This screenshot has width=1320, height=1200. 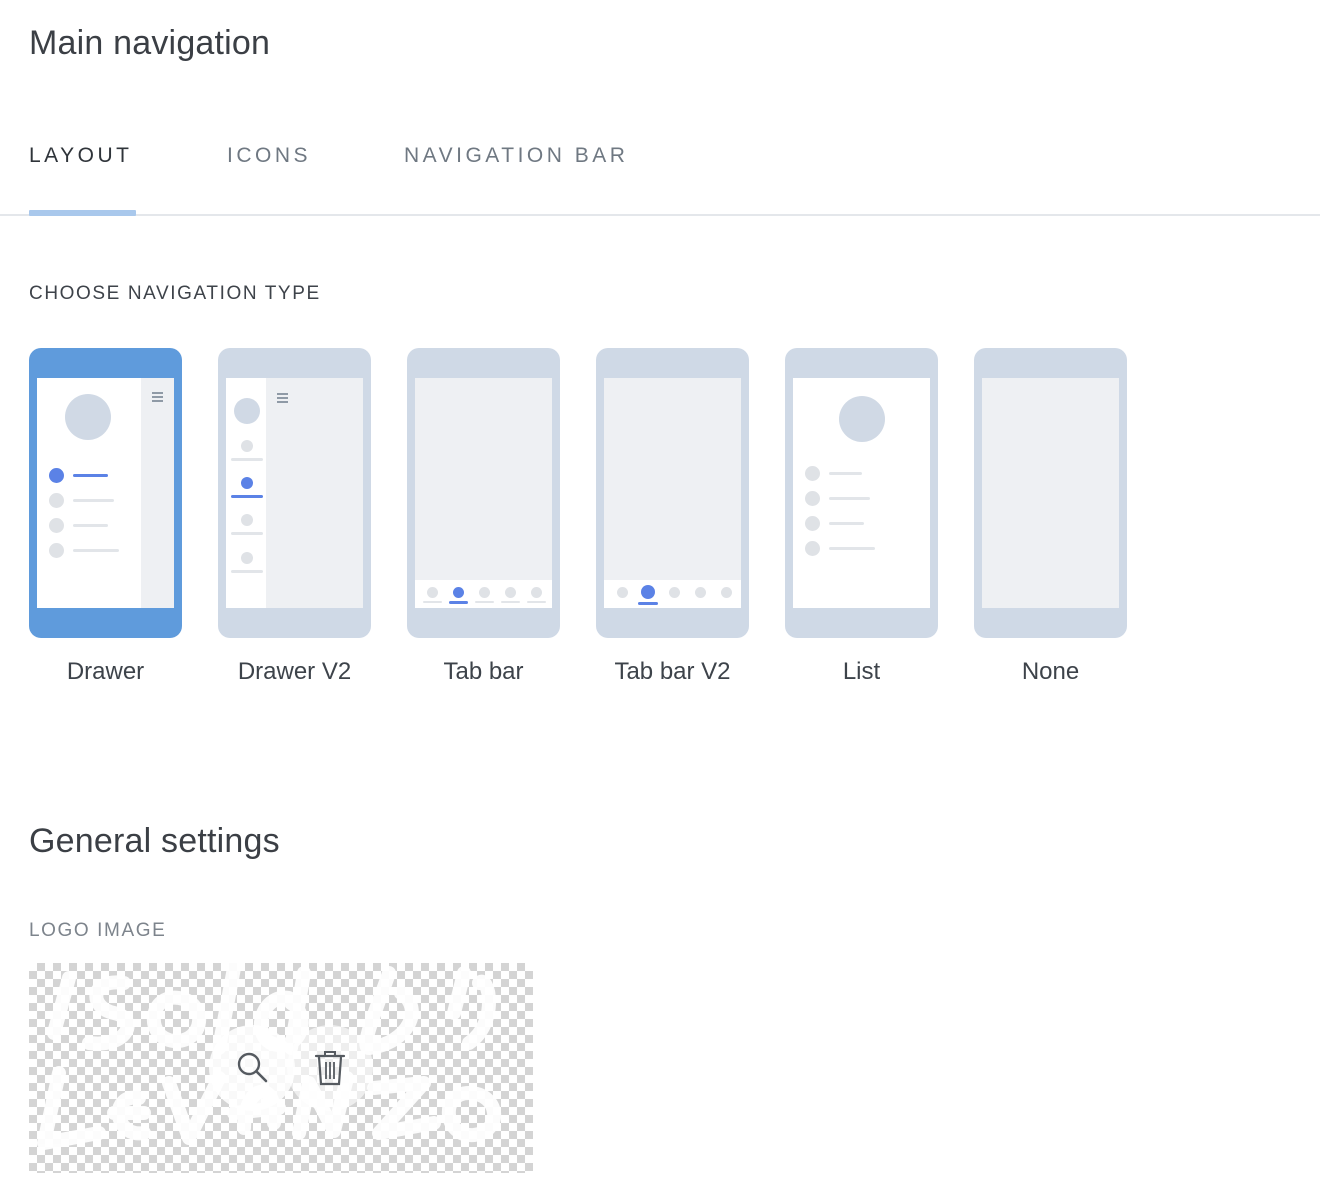 What do you see at coordinates (105, 493) in the screenshot?
I see `drawer-preview` at bounding box center [105, 493].